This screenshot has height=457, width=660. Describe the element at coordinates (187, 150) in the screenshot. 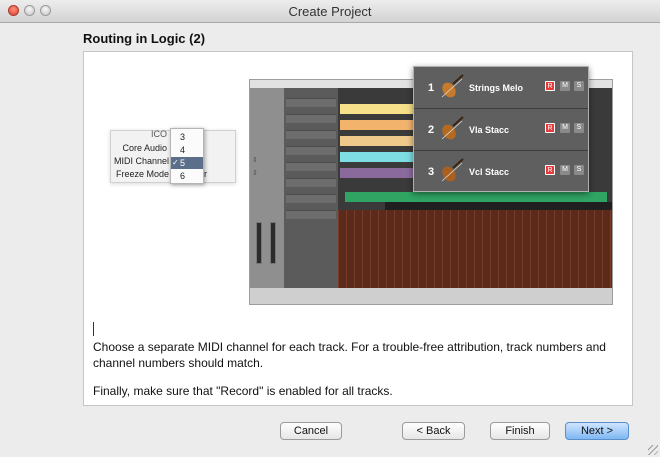

I see `menu-item-channel-4: 4` at that location.